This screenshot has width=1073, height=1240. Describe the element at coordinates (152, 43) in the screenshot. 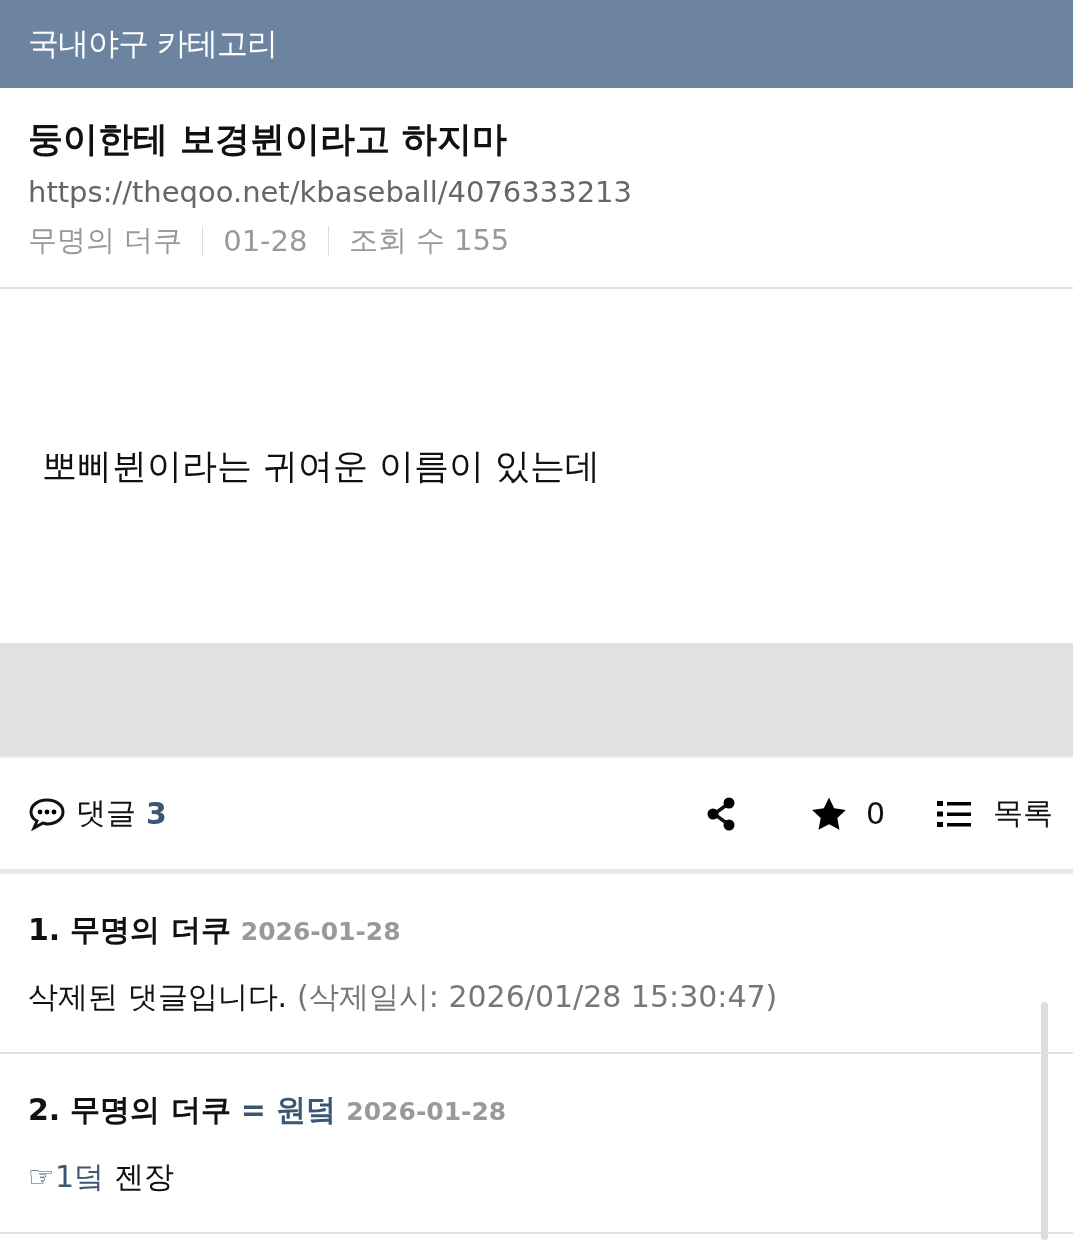

I see `category-title: 국내야구 카테고리` at that location.